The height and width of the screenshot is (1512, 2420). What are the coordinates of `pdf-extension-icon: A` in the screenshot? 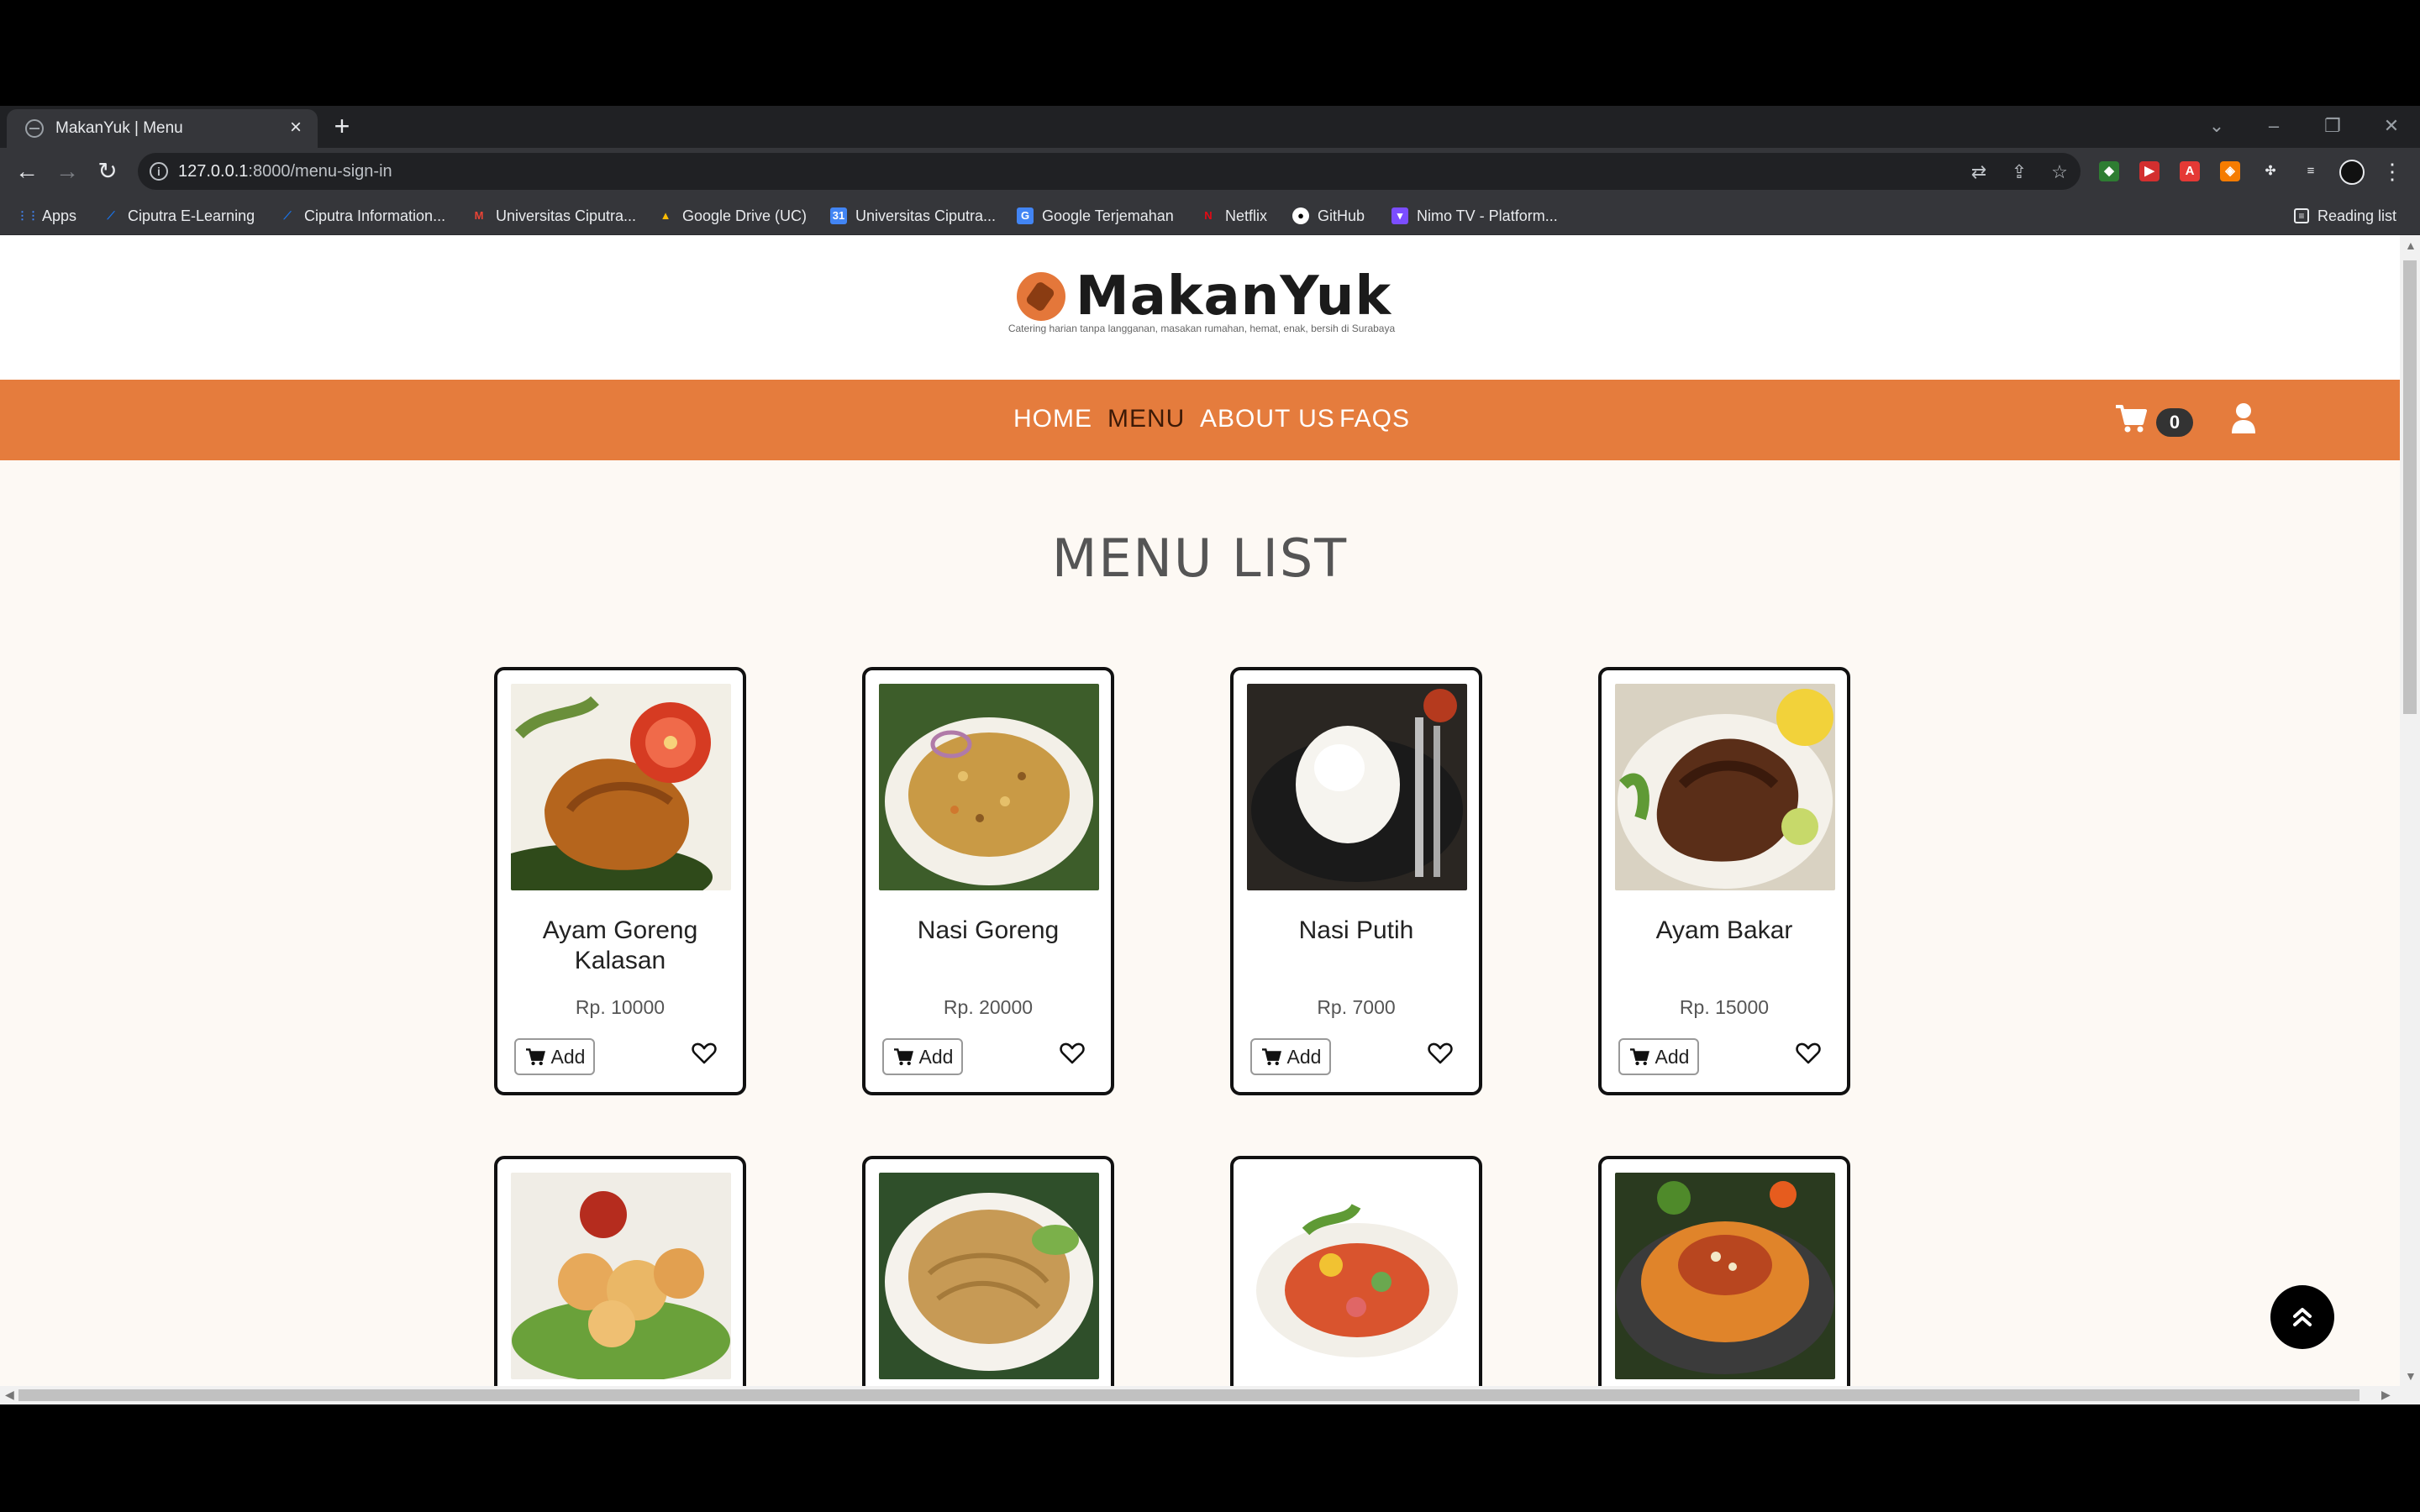 It's located at (2190, 171).